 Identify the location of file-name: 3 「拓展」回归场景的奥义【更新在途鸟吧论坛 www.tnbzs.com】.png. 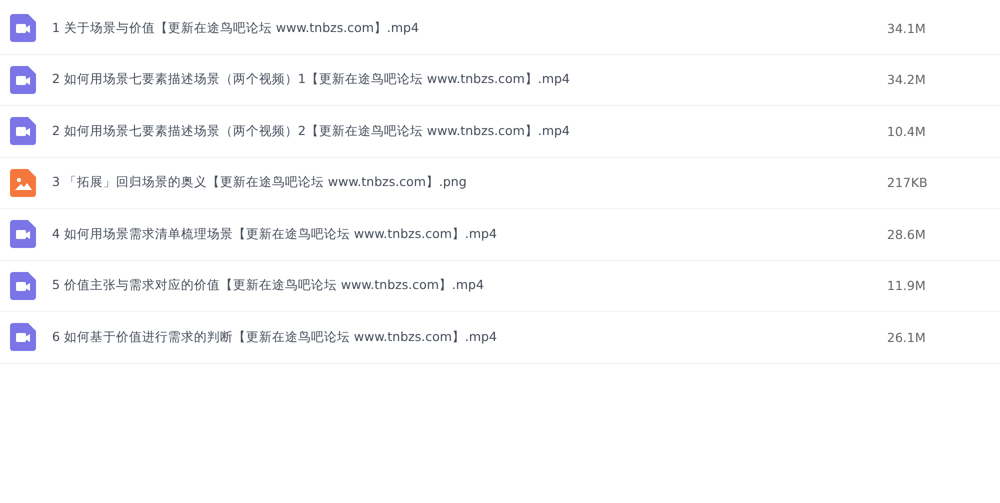
(469, 183).